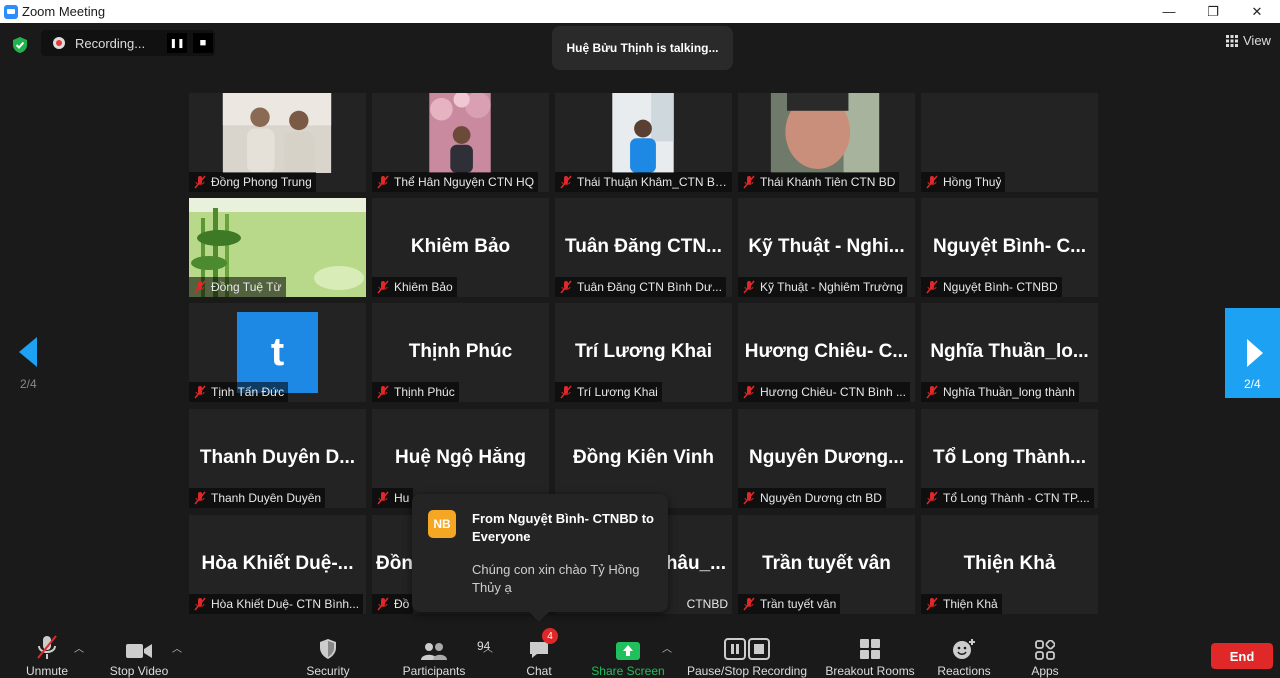 The width and height of the screenshot is (1280, 678). What do you see at coordinates (1045, 655) in the screenshot?
I see `apps-button: Apps` at bounding box center [1045, 655].